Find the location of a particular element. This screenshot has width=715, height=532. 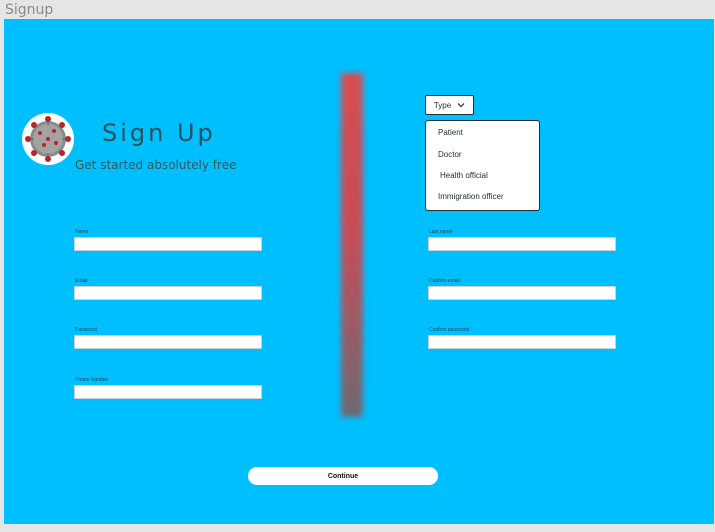

name-field is located at coordinates (168, 244).